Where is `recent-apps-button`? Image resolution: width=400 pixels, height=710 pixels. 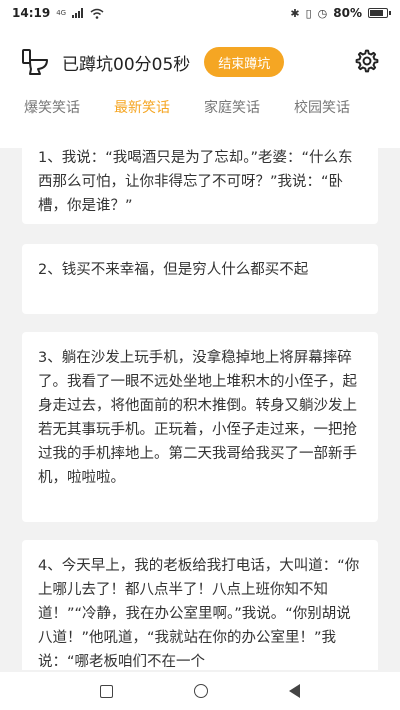 recent-apps-button is located at coordinates (107, 691).